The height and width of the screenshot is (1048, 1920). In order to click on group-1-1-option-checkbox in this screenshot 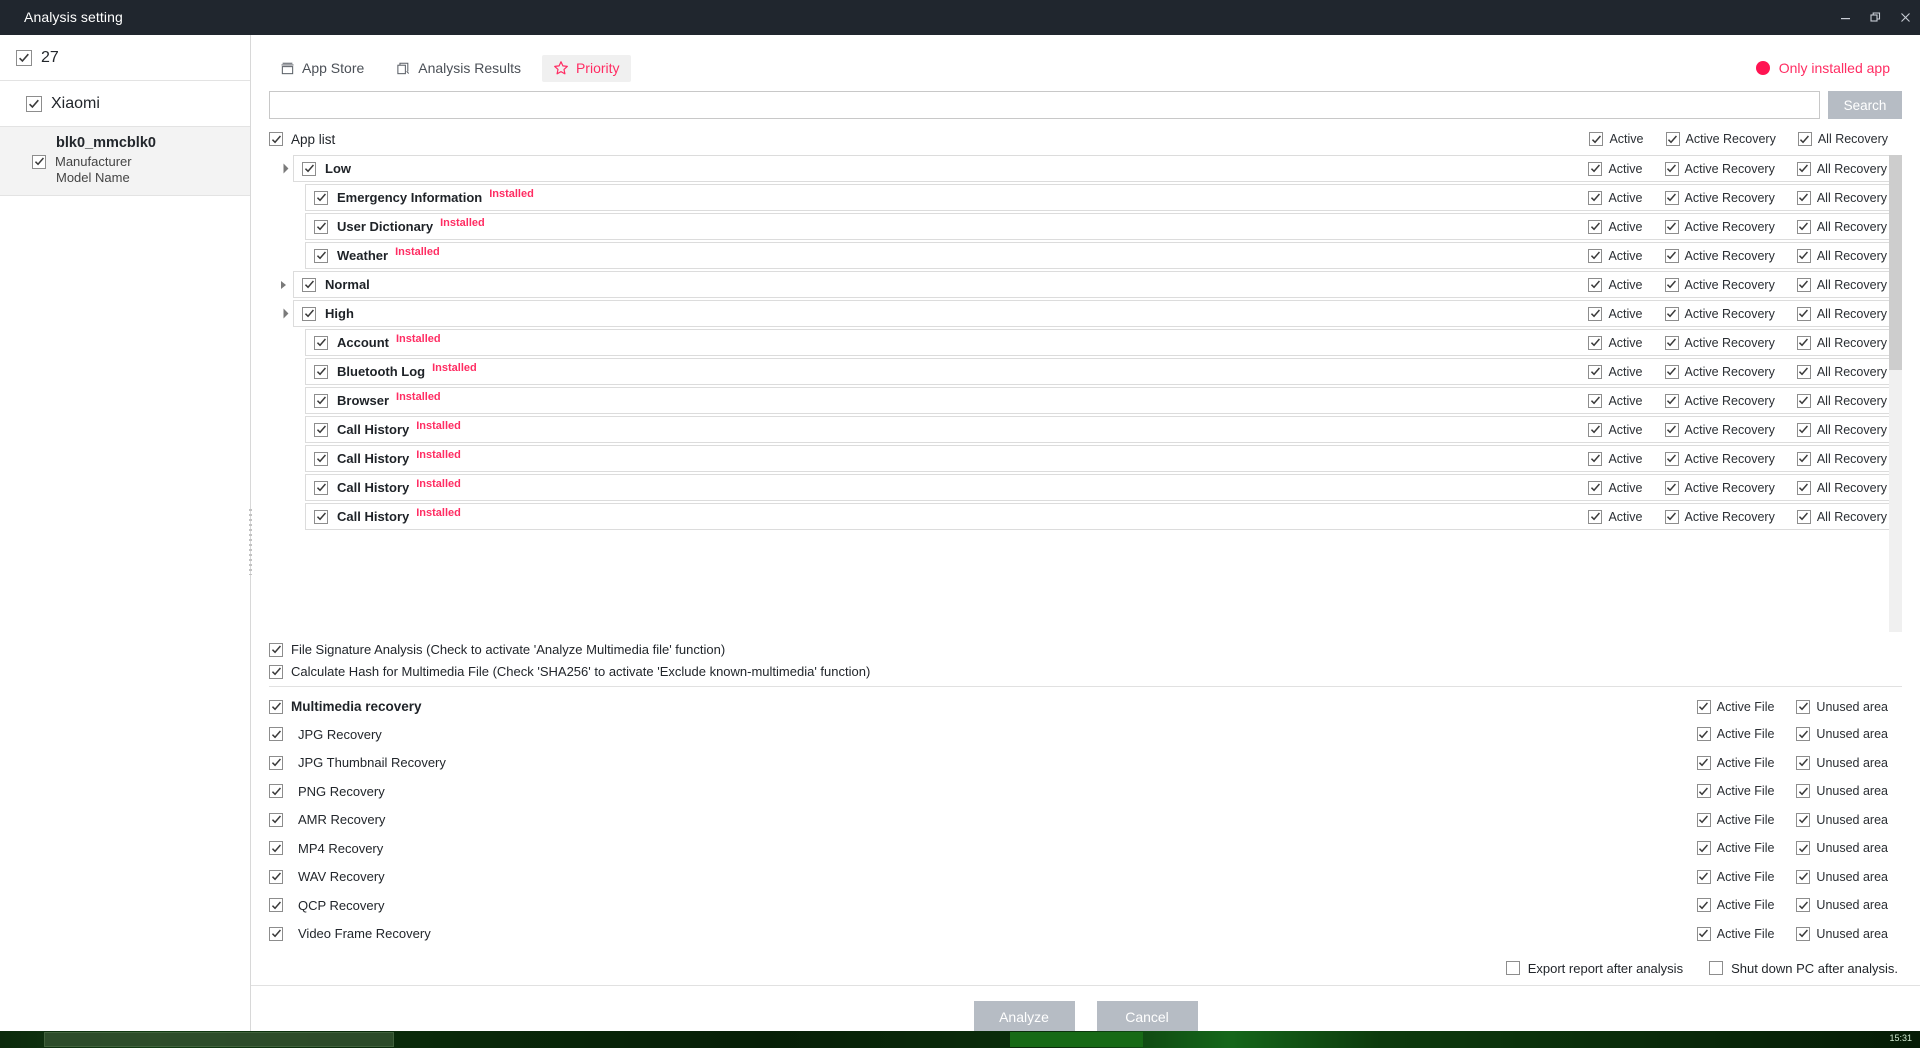, I will do `click(1671, 284)`.